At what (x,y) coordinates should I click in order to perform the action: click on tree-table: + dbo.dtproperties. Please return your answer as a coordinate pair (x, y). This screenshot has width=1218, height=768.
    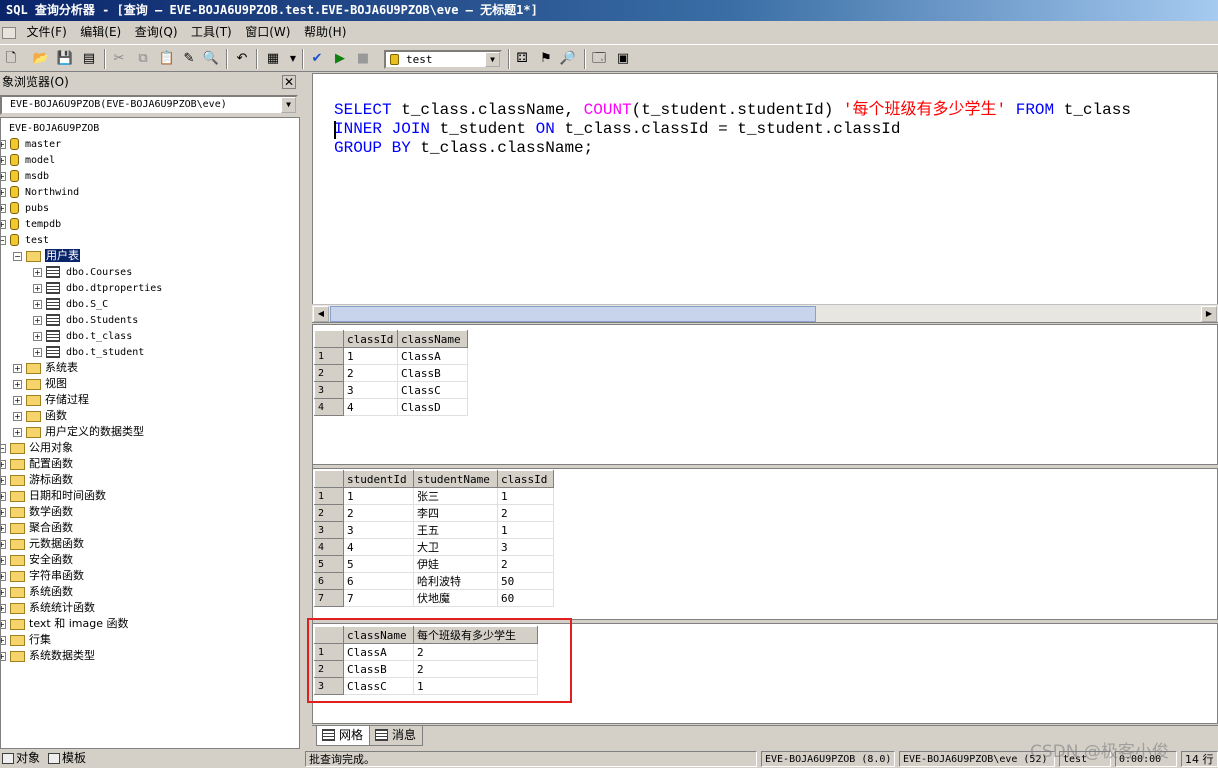
    Looking at the image, I should click on (97, 288).